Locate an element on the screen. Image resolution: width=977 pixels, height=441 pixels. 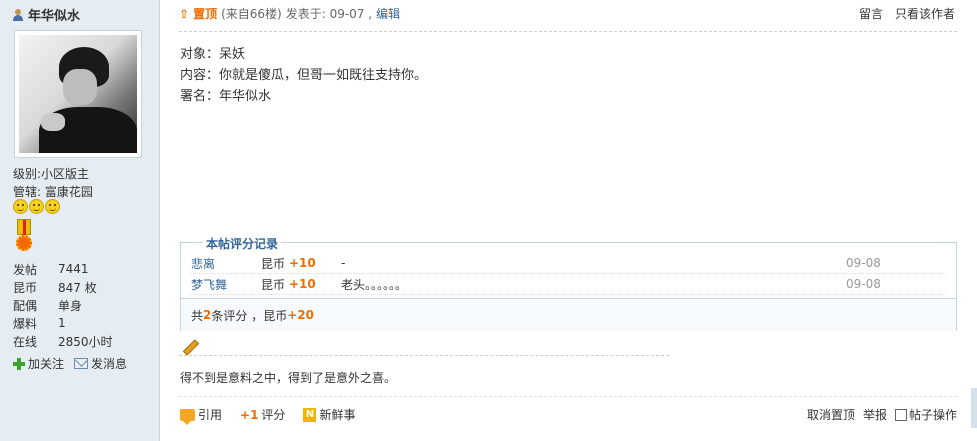
medal-icon is located at coordinates (24, 236).